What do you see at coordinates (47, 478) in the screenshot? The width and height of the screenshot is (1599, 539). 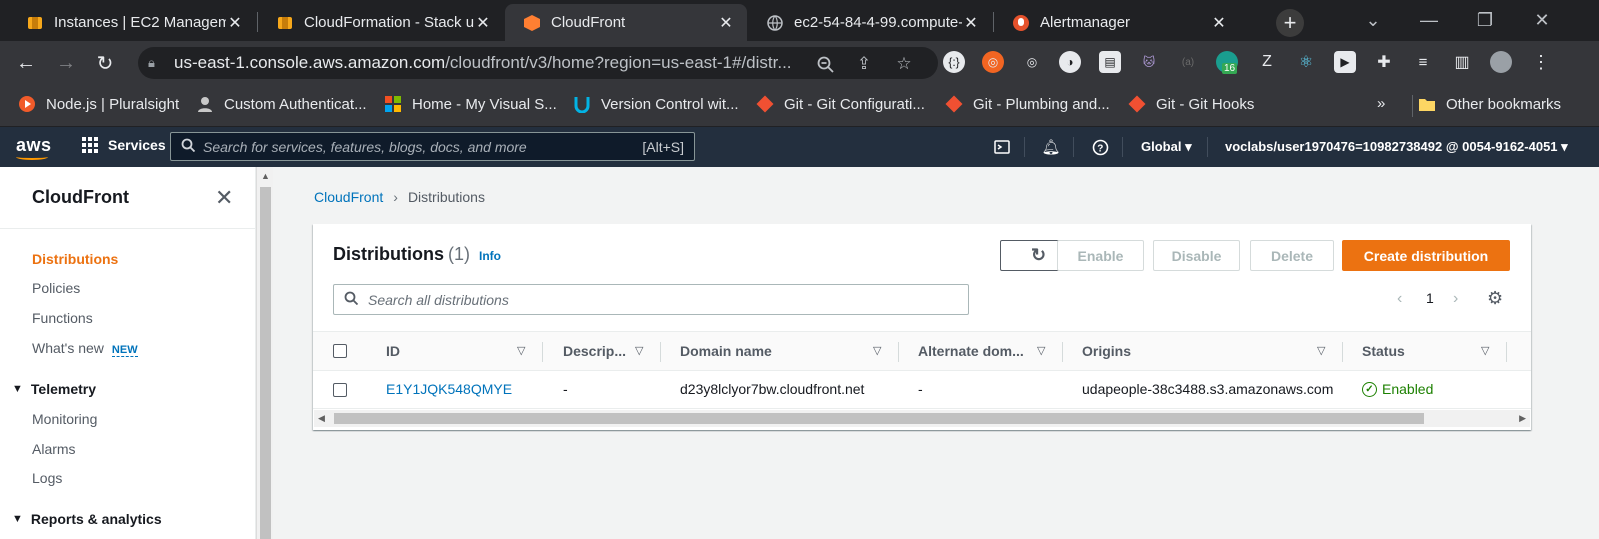 I see `sidebar-item-logs: Logs` at bounding box center [47, 478].